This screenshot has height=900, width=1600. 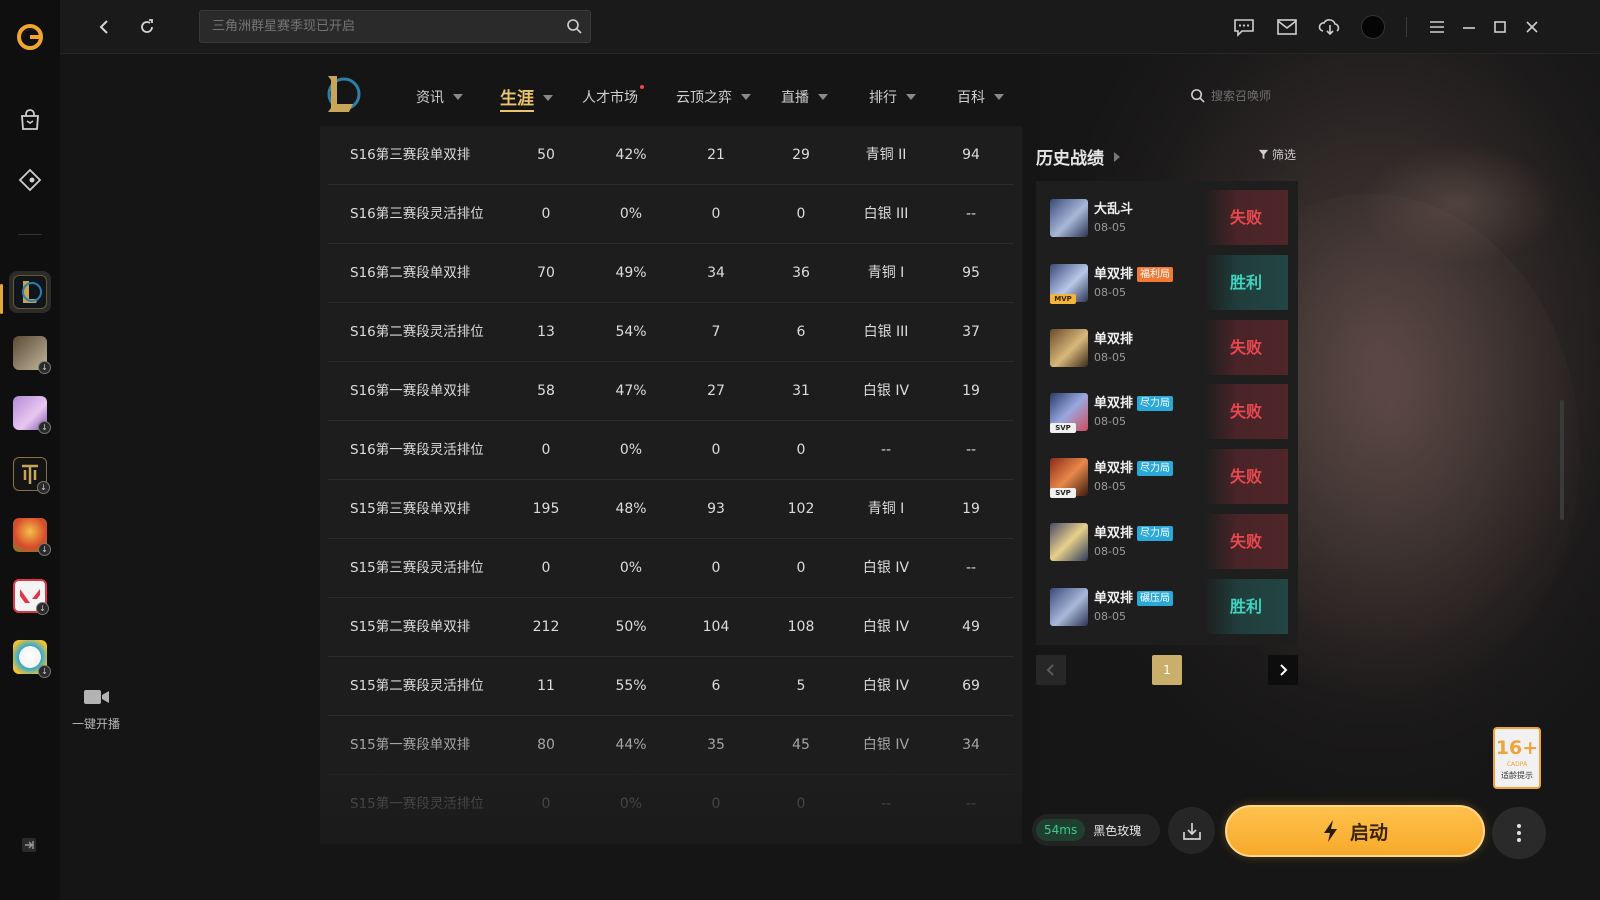 I want to click on download-manager-button, so click(x=1330, y=27).